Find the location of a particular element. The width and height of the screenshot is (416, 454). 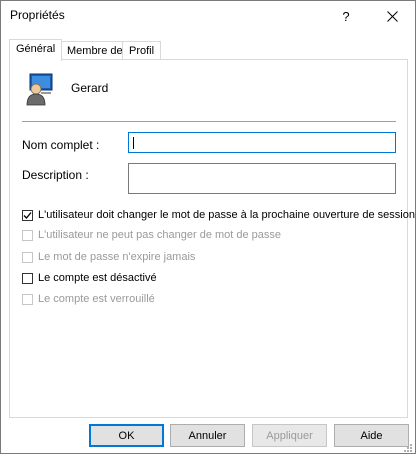

full-name-input is located at coordinates (262, 142).